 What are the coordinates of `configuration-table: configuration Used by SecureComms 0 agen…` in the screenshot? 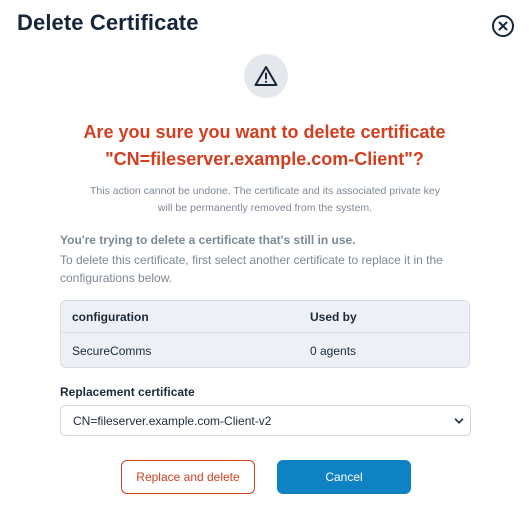 It's located at (265, 334).